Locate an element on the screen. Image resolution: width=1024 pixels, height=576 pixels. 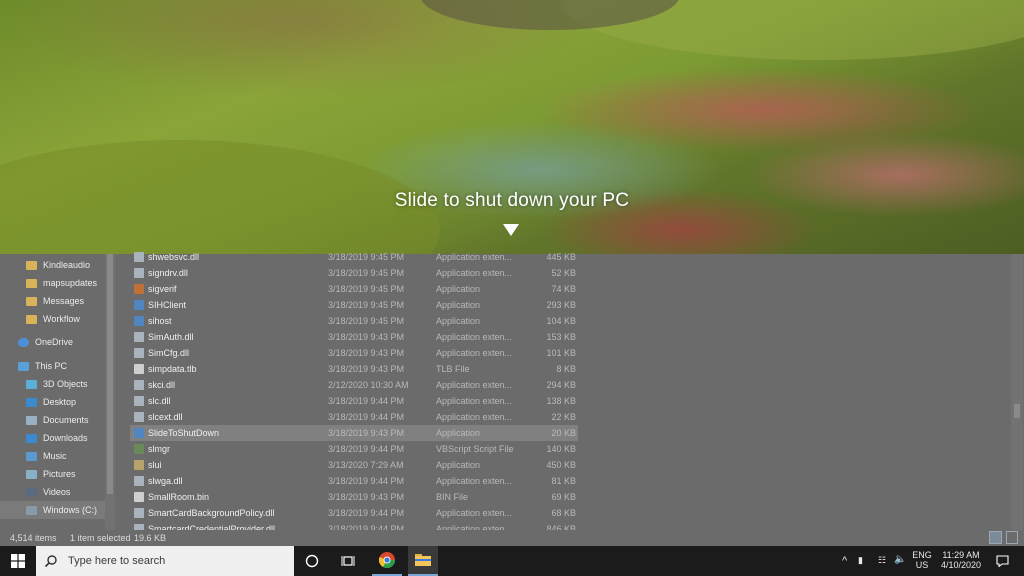
pictures-icon is located at coordinates (31, 474).